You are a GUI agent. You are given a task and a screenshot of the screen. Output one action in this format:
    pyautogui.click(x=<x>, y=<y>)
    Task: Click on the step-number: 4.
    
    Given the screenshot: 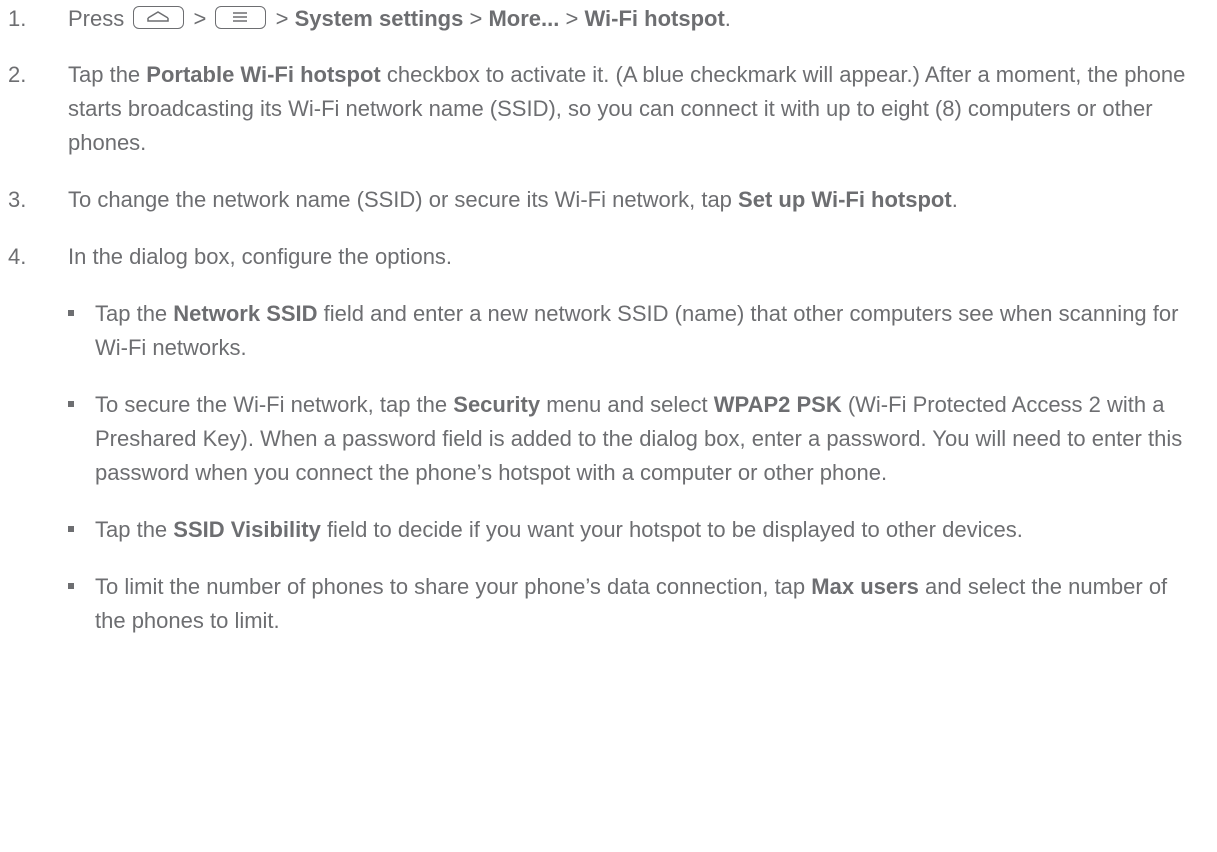 What is the action you would take?
    pyautogui.click(x=17, y=256)
    